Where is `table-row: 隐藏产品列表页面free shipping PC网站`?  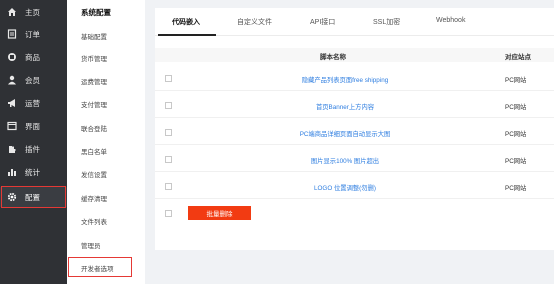 table-row: 隐藏产品列表页面free shipping PC网站 is located at coordinates (354, 79).